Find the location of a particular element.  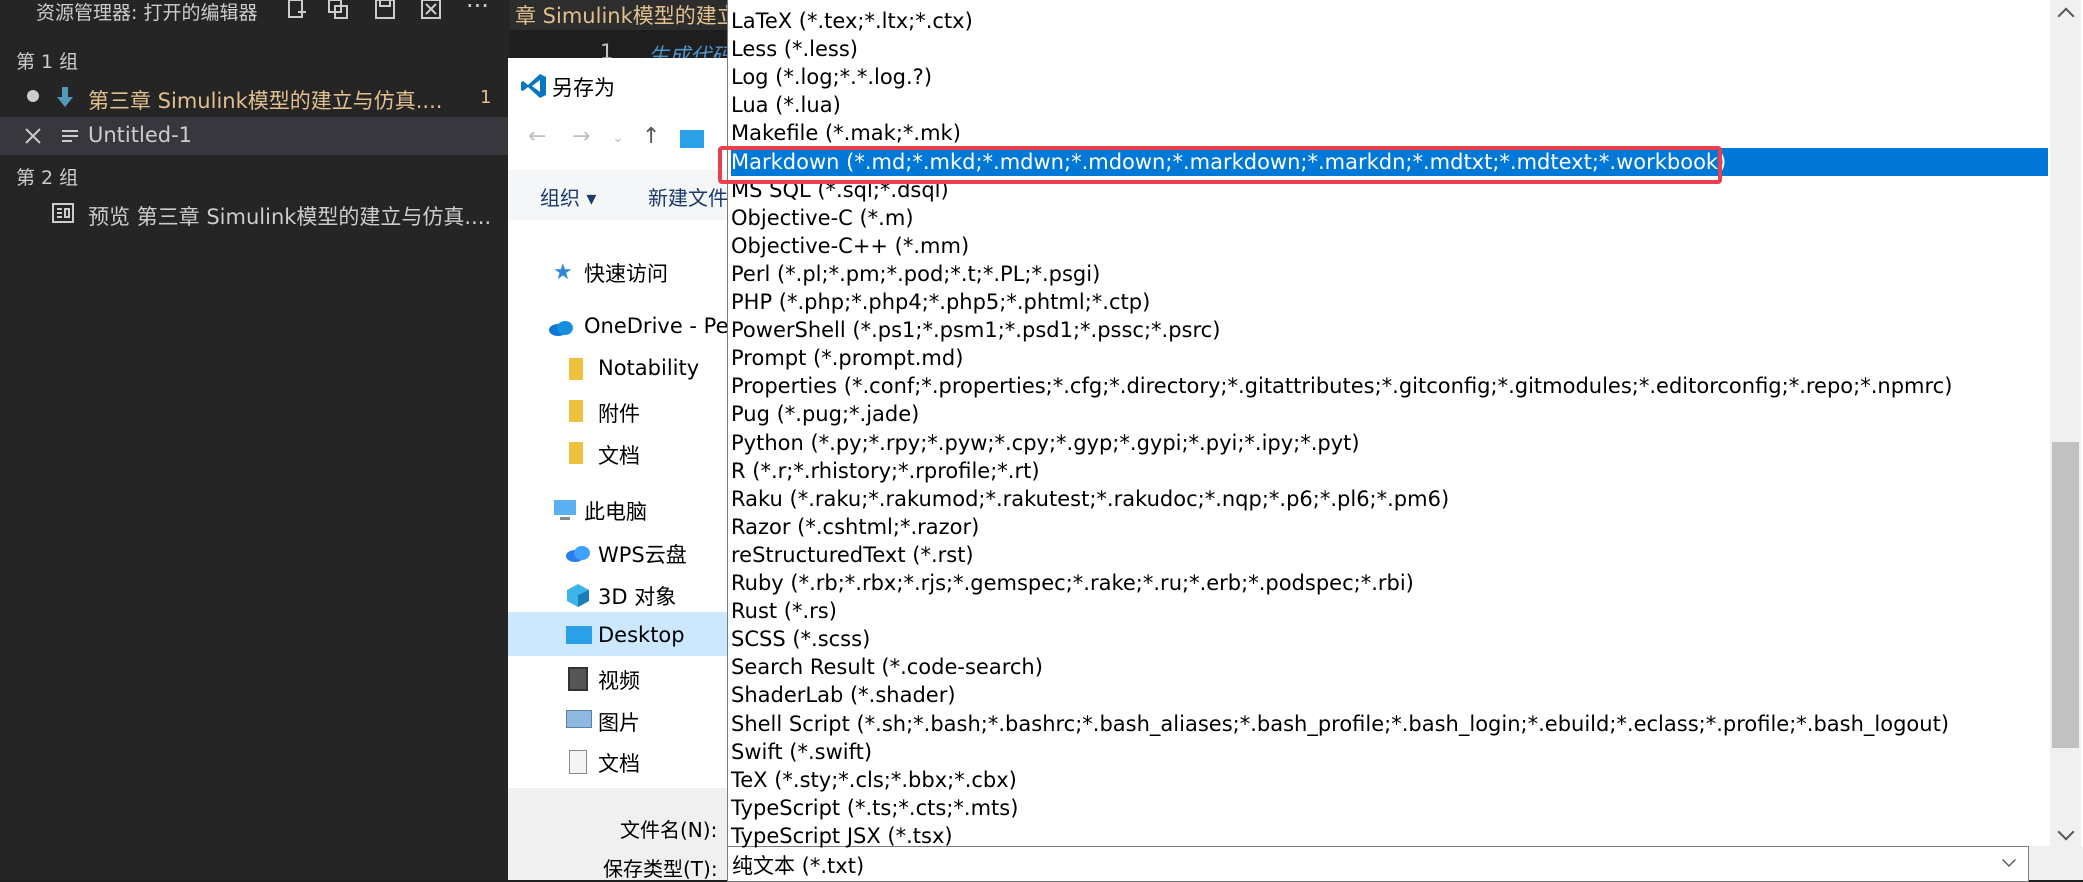

editor-item-chapter3: 第三章 Simulink模型的建立与仿真.... 1 is located at coordinates (255, 98).